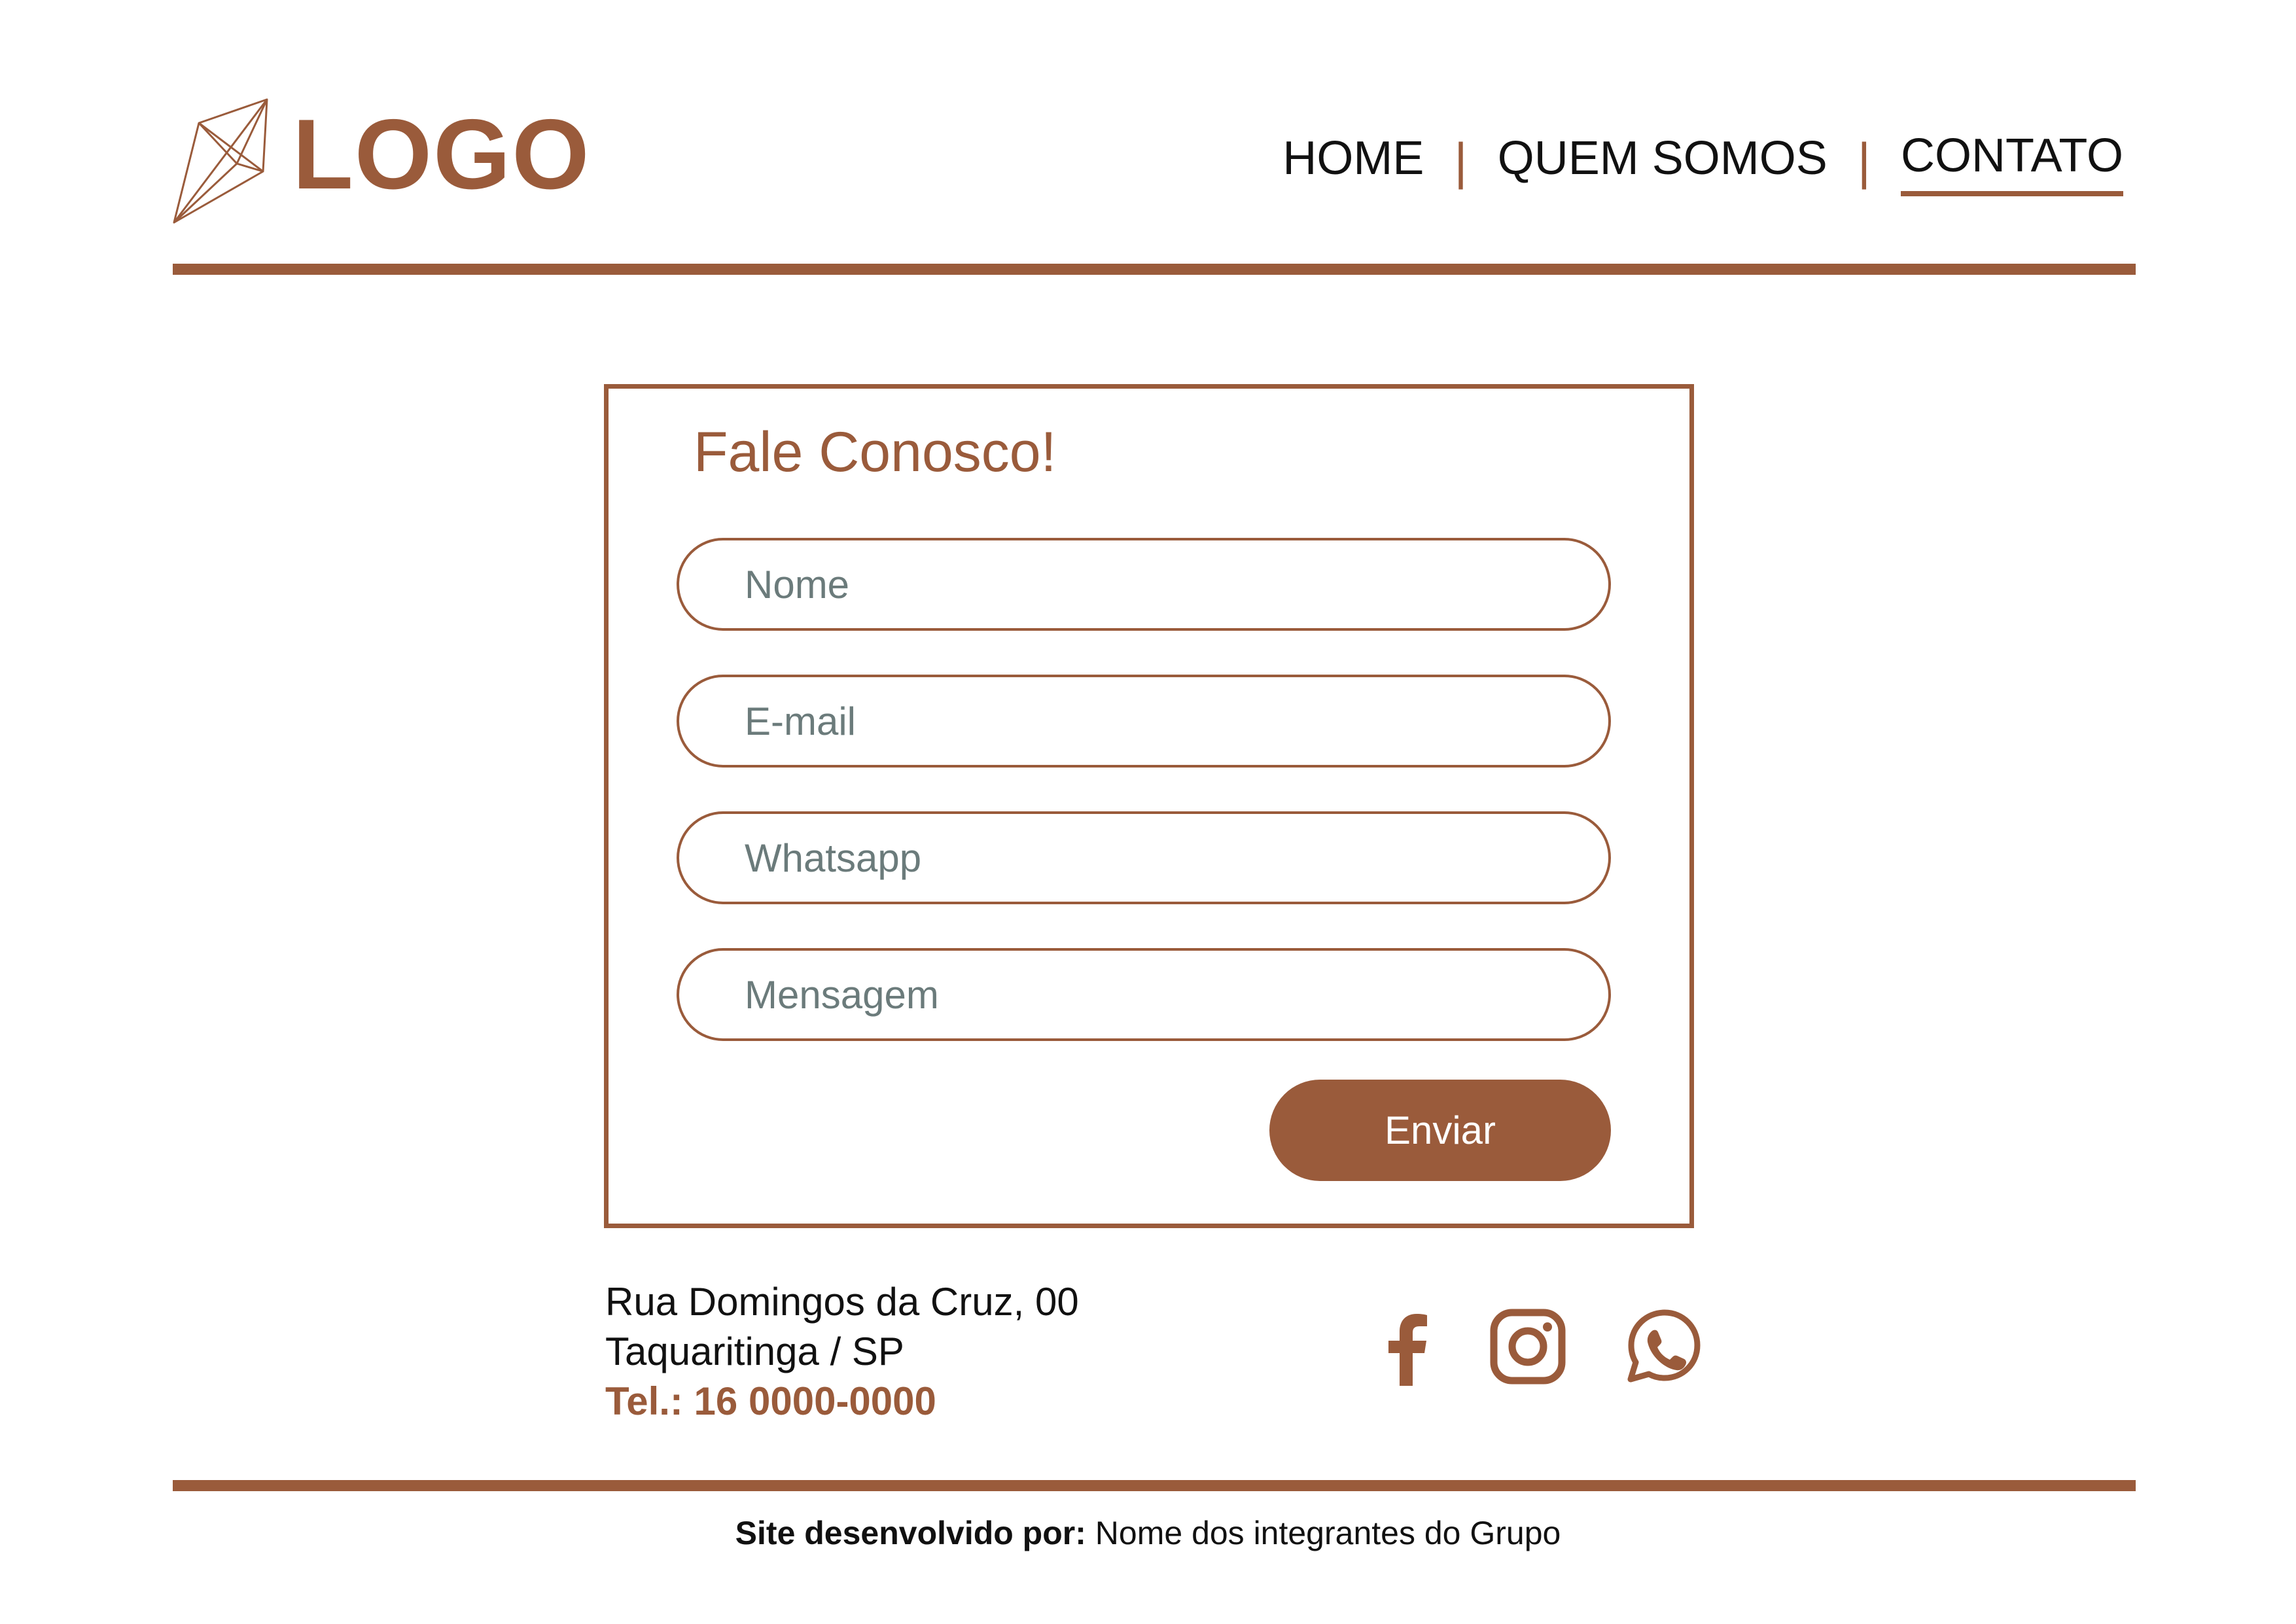 This screenshot has width=2296, height=1624. I want to click on whatsapp-icon, so click(1664, 1346).